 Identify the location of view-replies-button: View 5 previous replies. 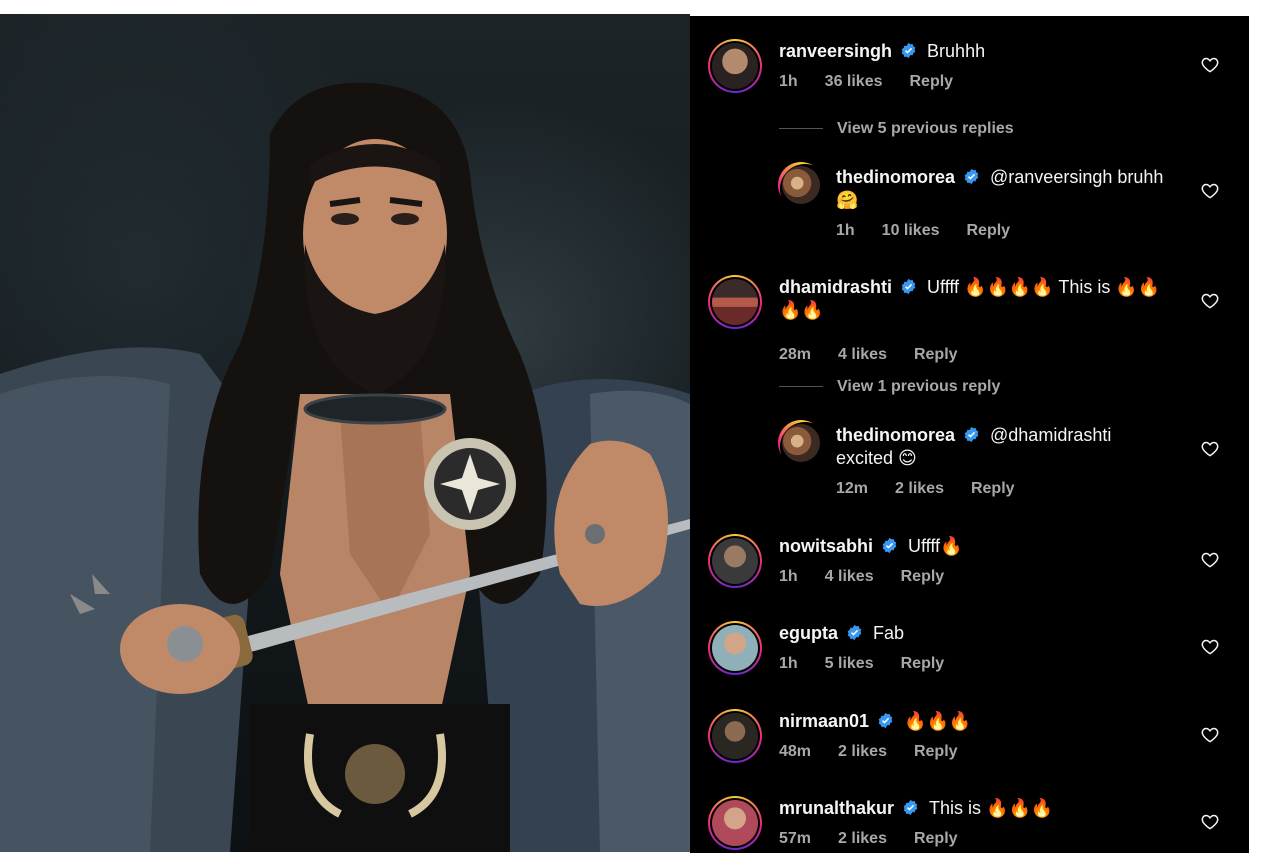
(896, 129).